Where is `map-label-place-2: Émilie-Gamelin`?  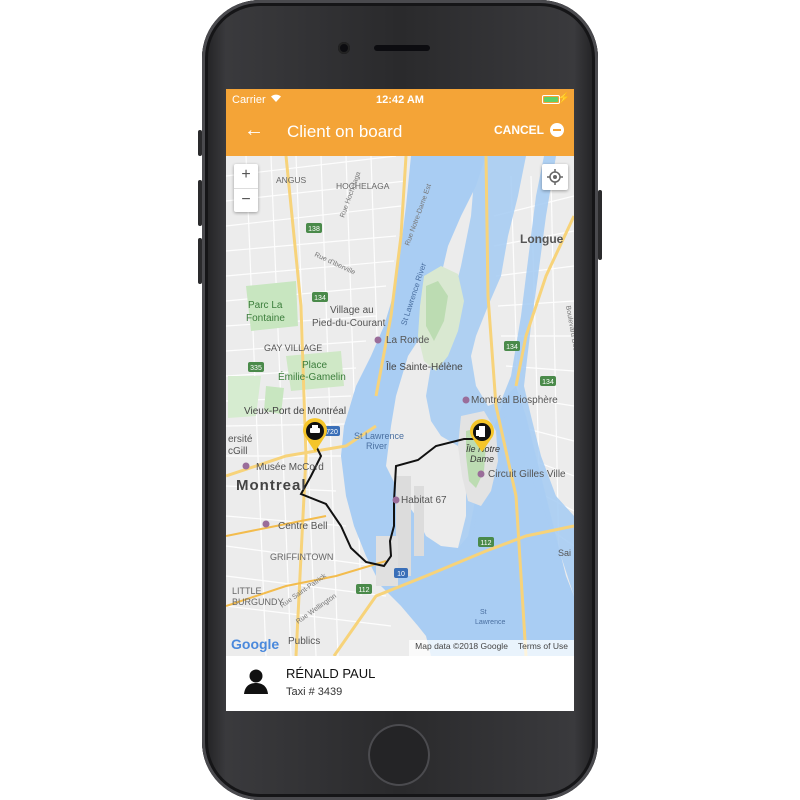
map-label-place-2: Émilie-Gamelin is located at coordinates (312, 376).